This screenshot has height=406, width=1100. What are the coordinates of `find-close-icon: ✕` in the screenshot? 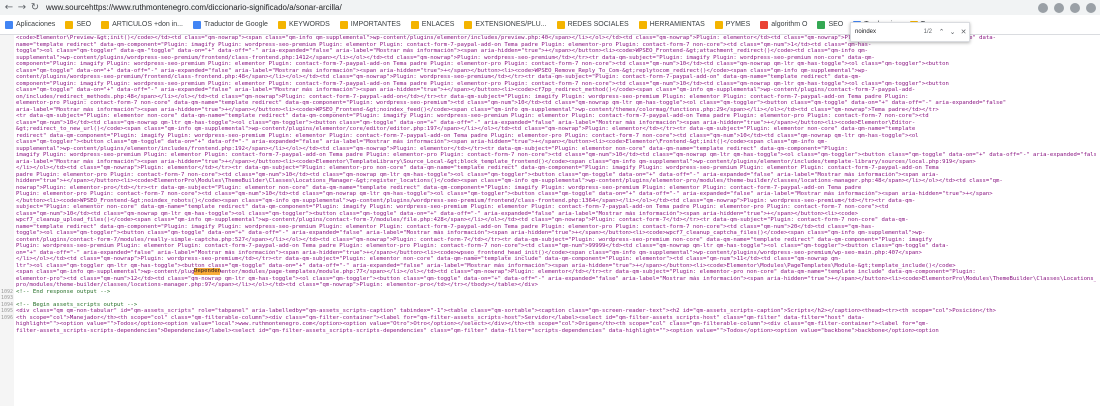 It's located at (963, 32).